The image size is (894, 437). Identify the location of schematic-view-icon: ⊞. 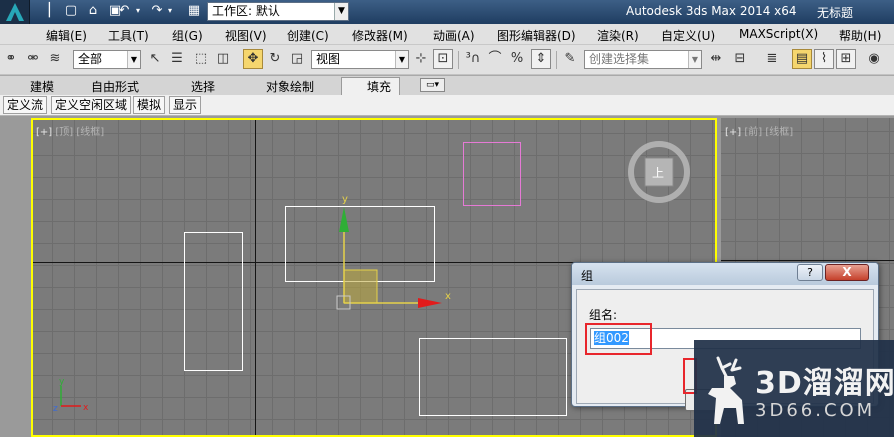
(846, 59).